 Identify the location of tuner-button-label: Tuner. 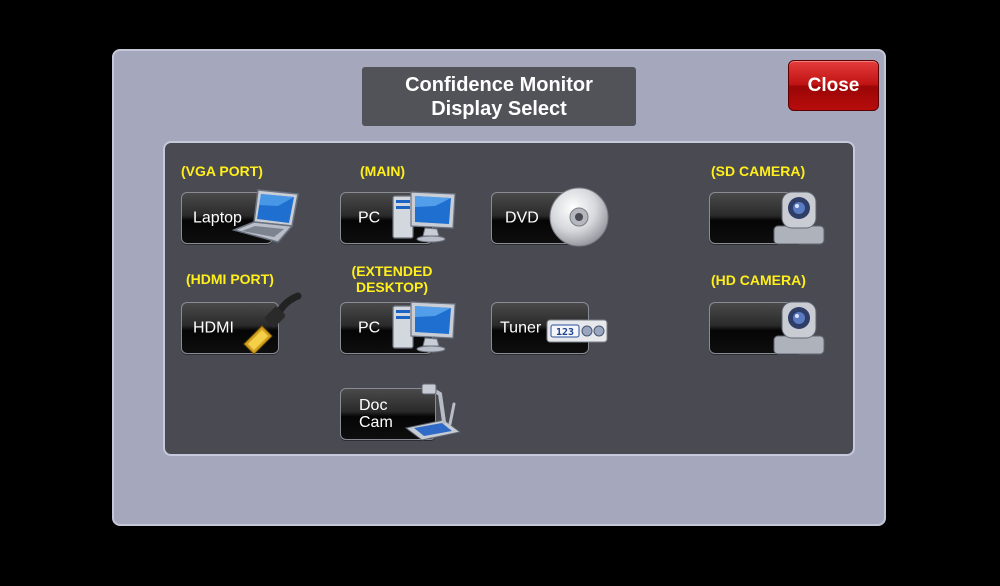
(521, 328).